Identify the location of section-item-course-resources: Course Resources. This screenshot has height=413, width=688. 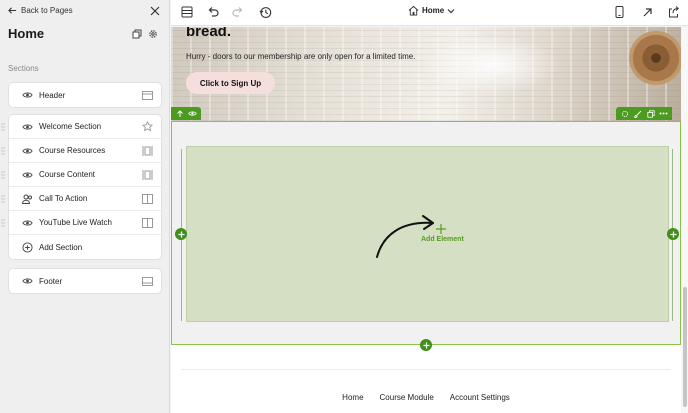
(81, 151).